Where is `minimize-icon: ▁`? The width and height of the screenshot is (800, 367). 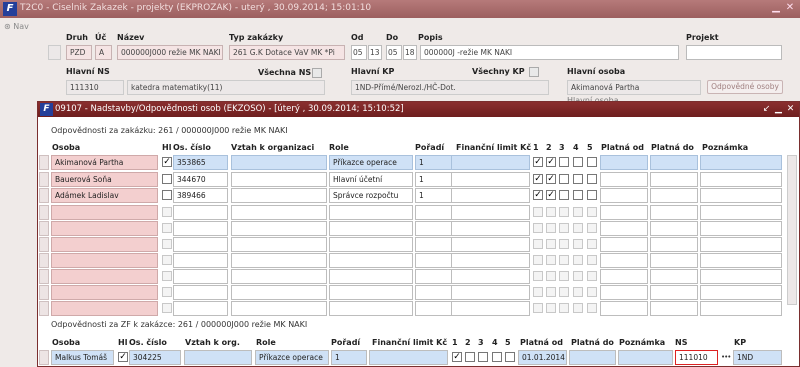 minimize-icon: ▁ is located at coordinates (778, 109).